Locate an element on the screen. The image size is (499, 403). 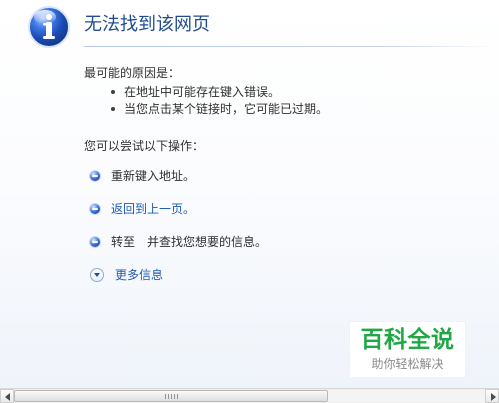
action-go-back: 返回到上一页。 is located at coordinates (142, 209).